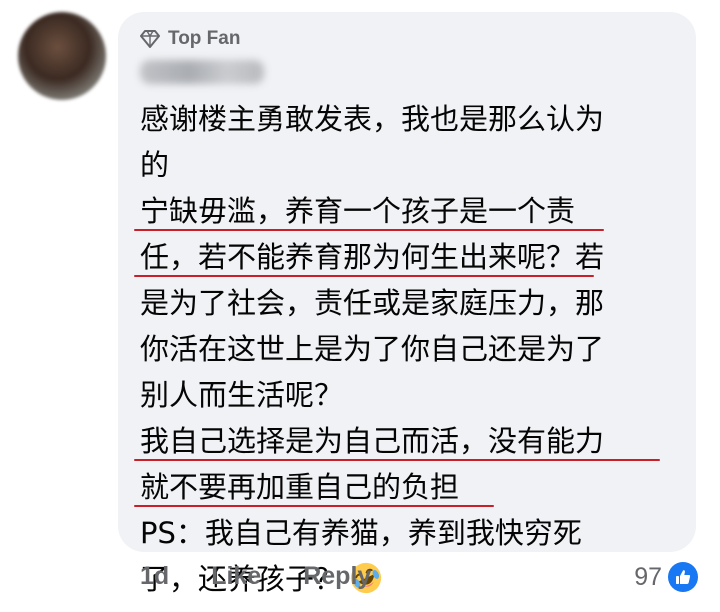 The image size is (720, 612). I want to click on diamond-icon, so click(150, 39).